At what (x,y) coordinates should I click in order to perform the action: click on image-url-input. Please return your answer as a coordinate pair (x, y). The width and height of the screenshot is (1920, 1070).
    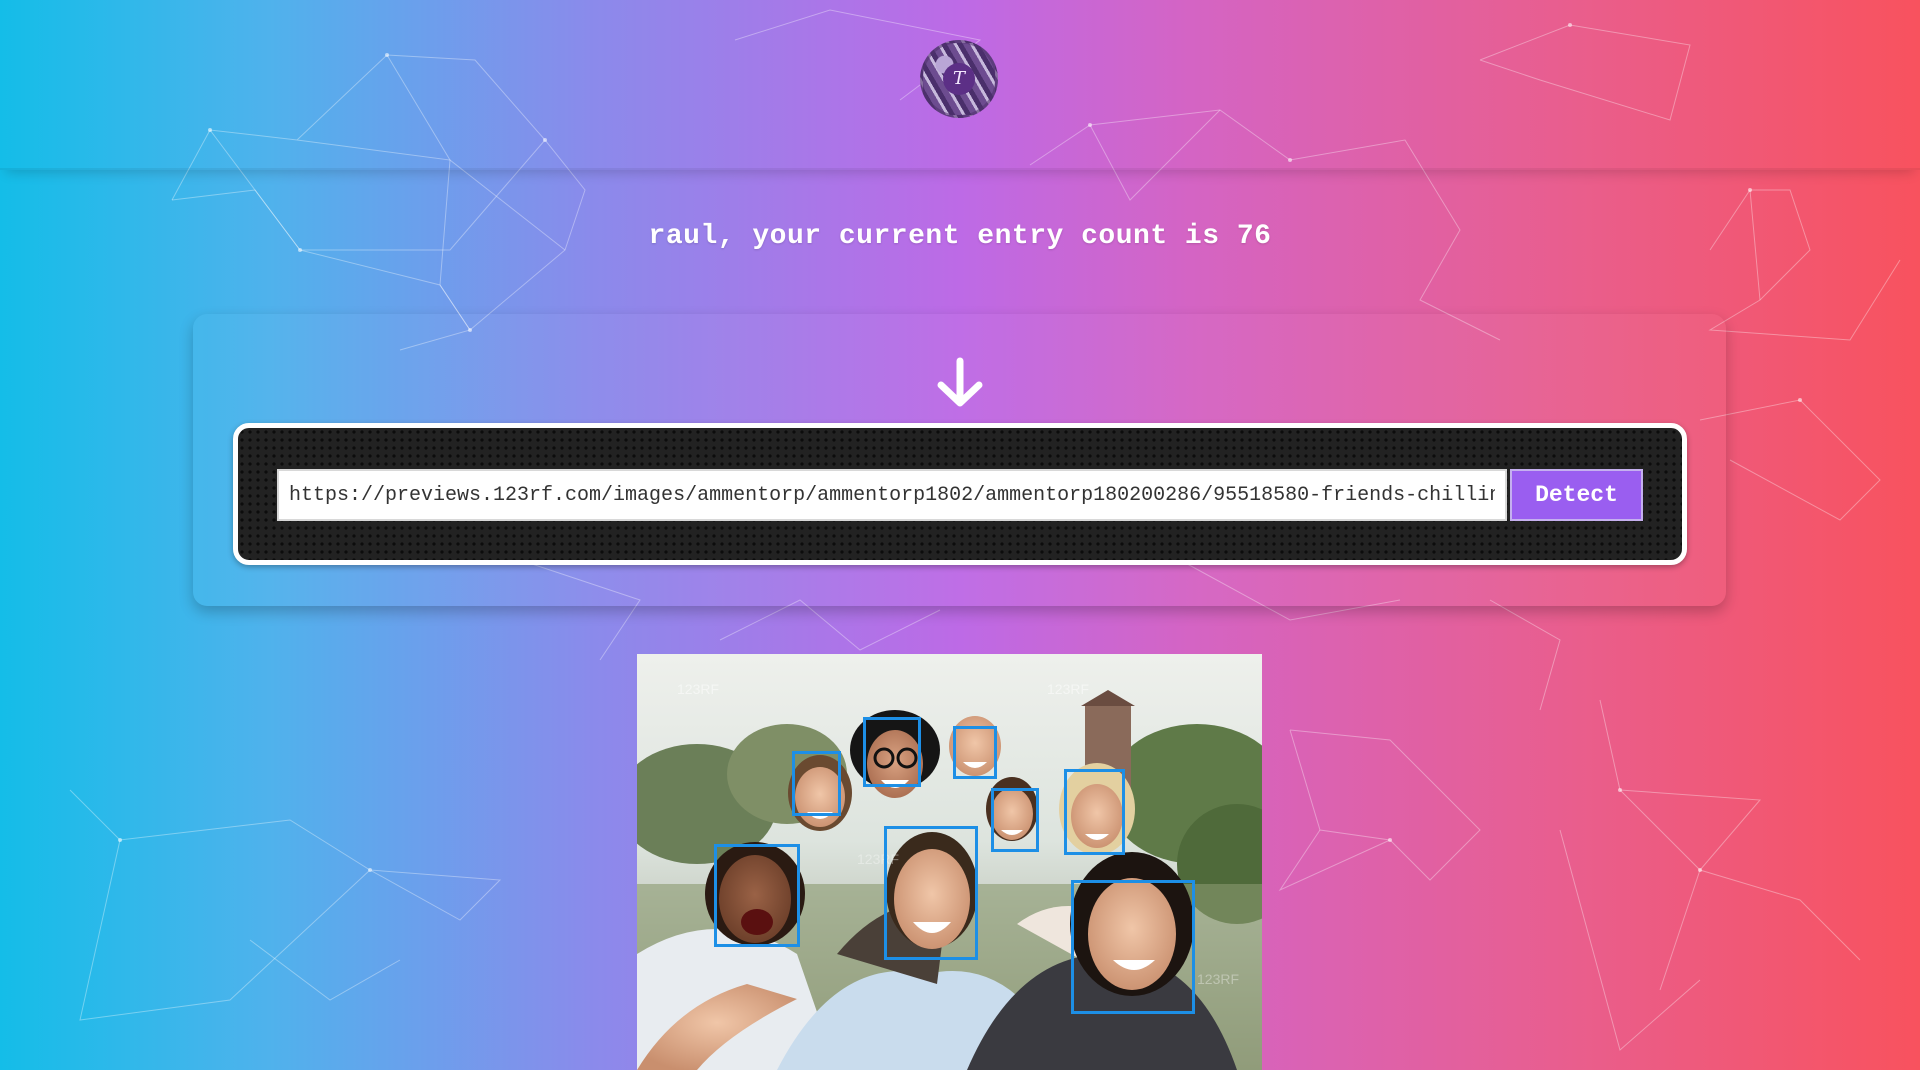
    Looking at the image, I should click on (892, 495).